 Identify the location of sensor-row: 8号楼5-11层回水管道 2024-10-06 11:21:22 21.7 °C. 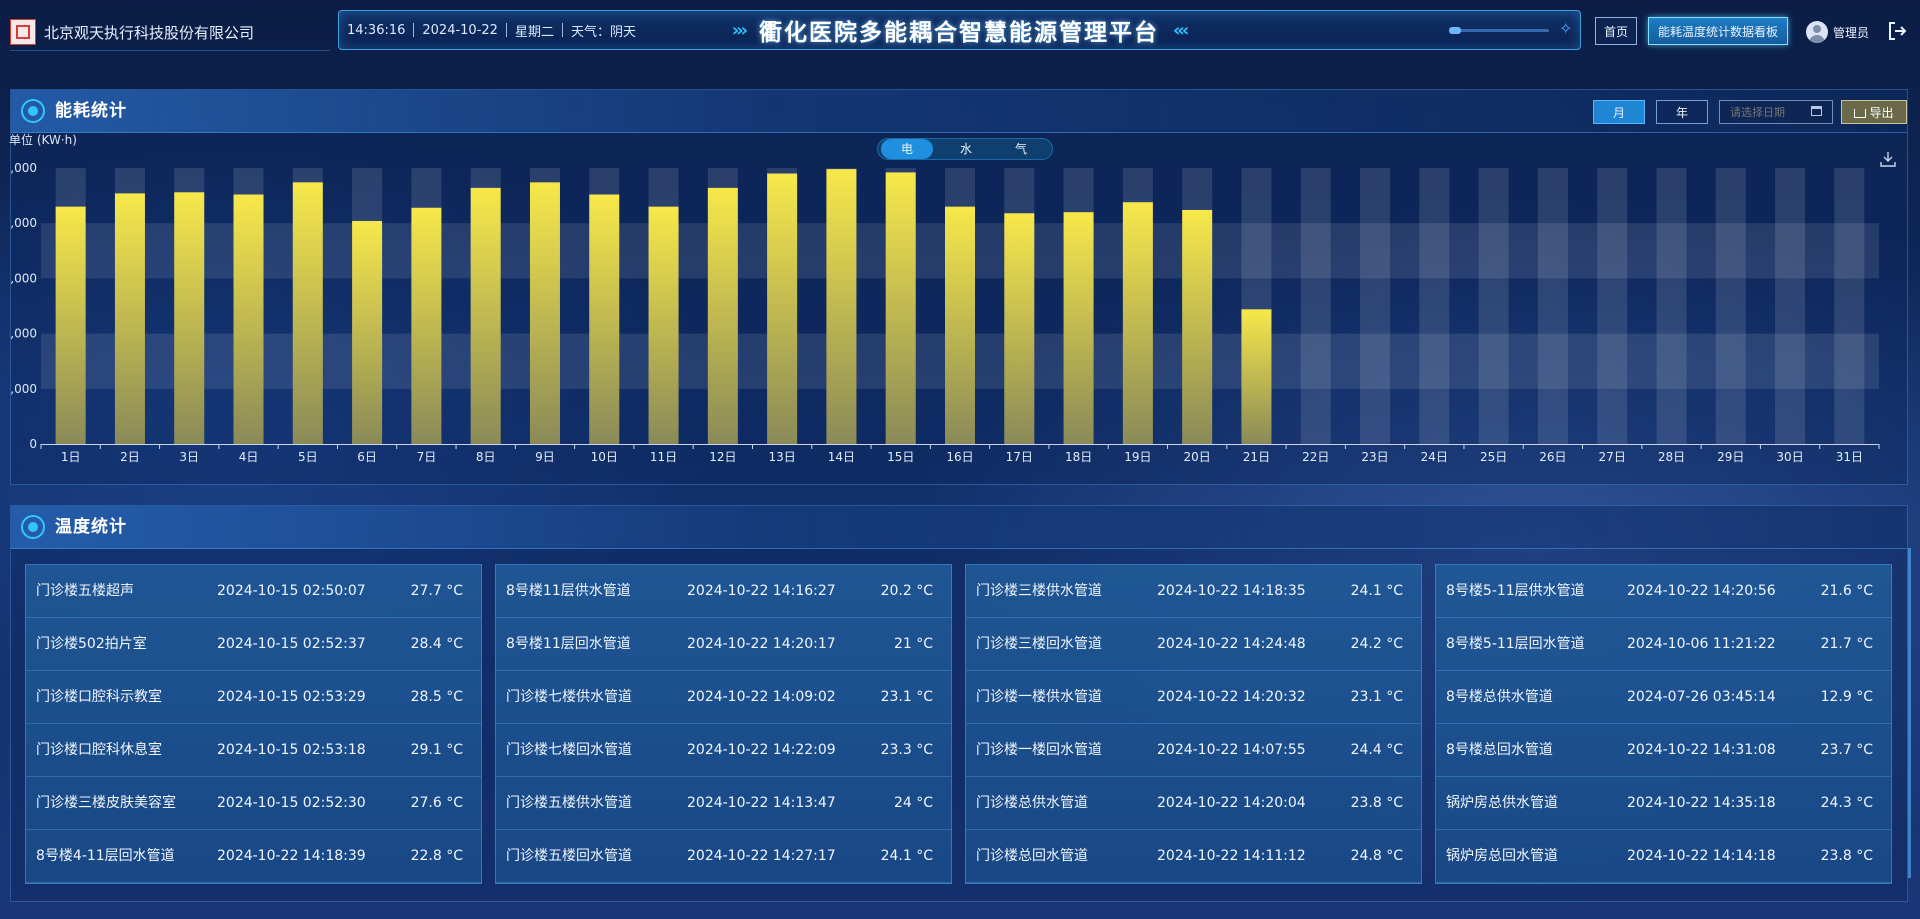
(1663, 644).